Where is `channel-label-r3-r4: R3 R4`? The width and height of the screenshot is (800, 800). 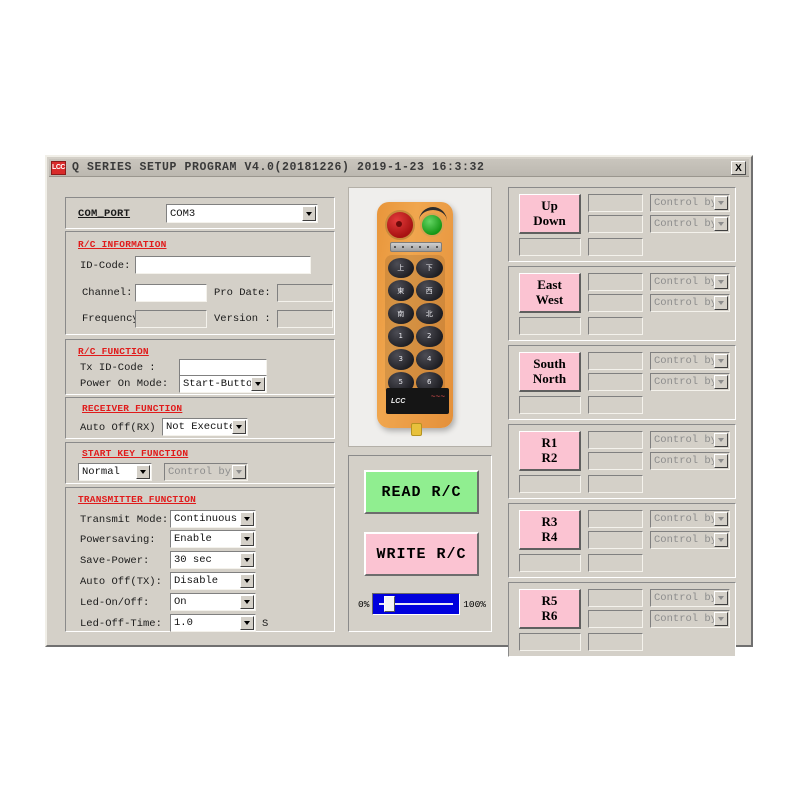 channel-label-r3-r4: R3 R4 is located at coordinates (550, 530).